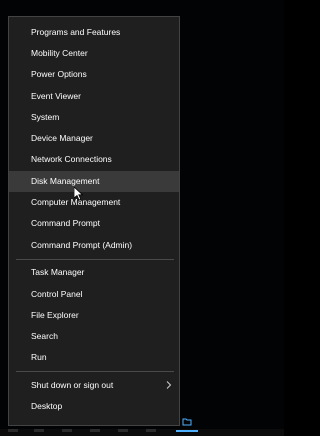 This screenshot has height=436, width=320. Describe the element at coordinates (94, 96) in the screenshot. I see `menu-item-event-viewer: Event Viewer` at that location.